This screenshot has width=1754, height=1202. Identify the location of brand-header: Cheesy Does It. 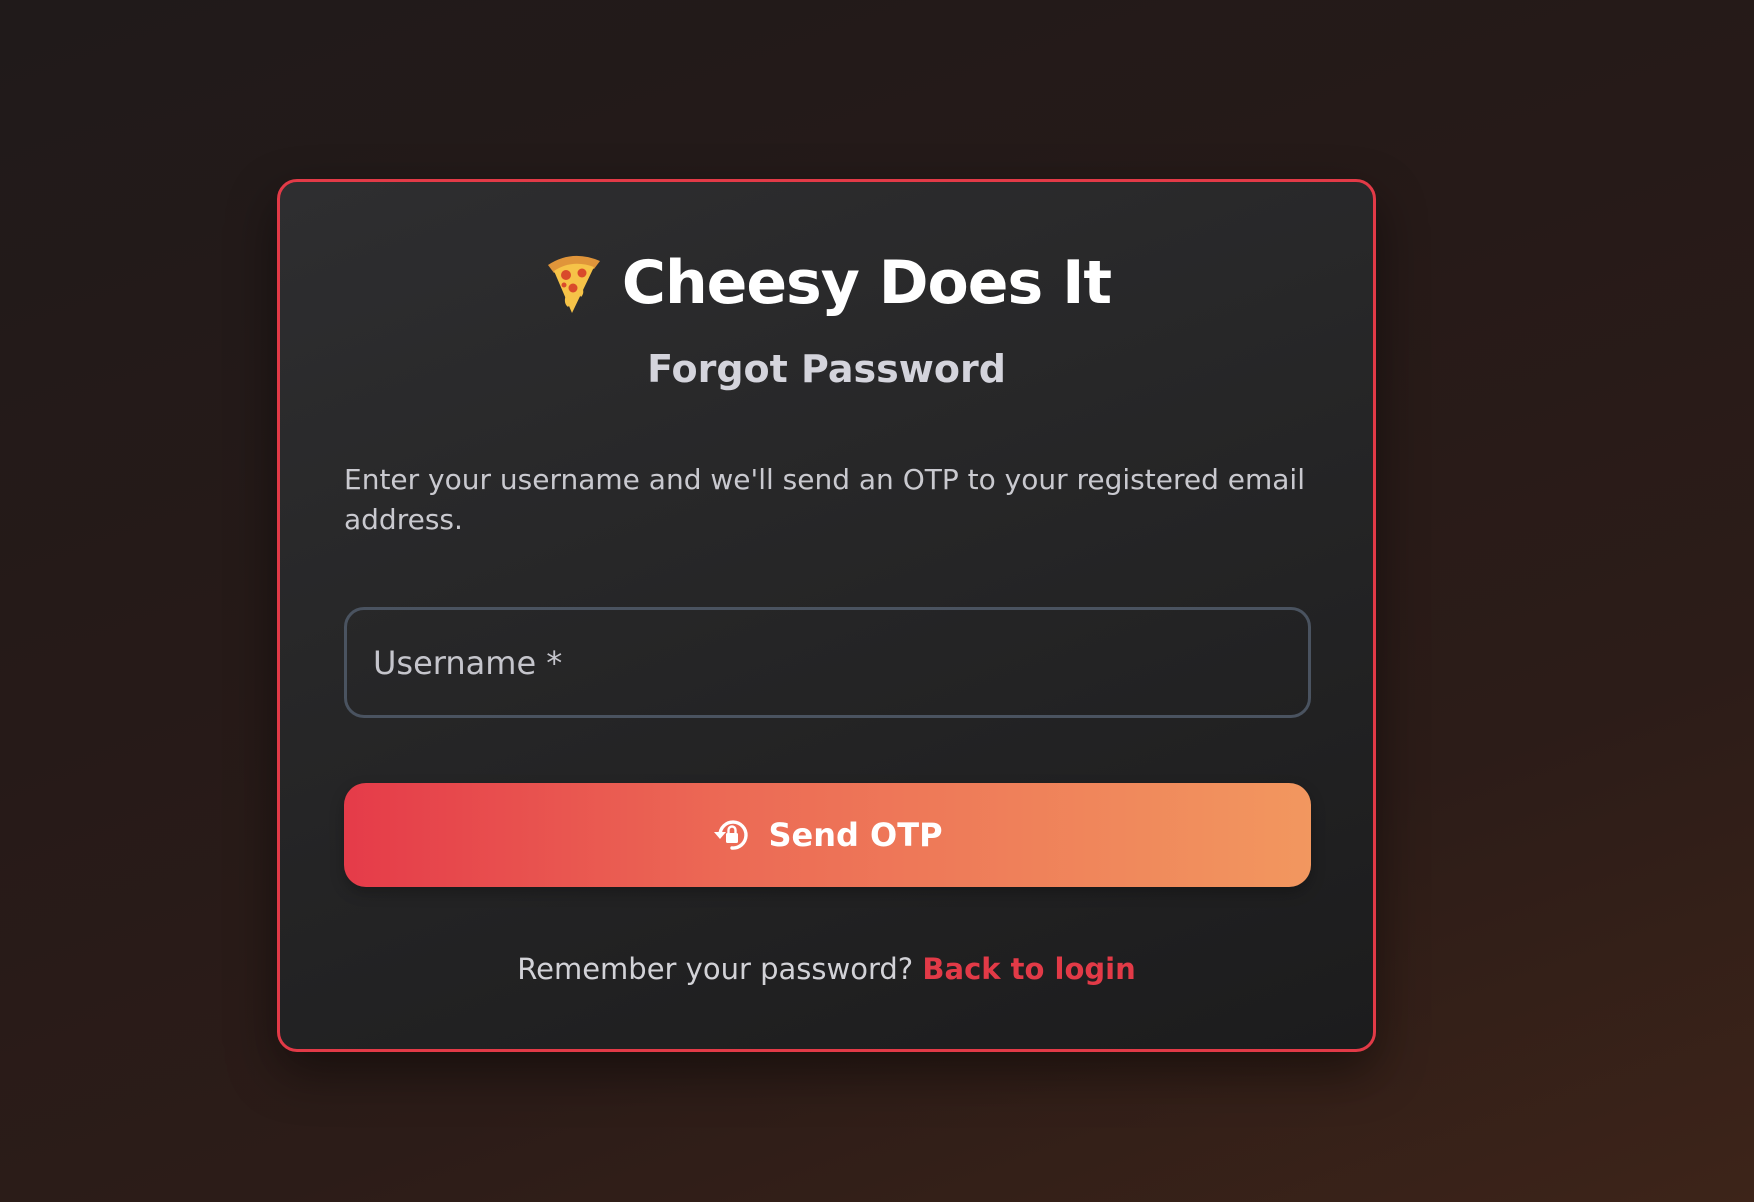
(826, 283).